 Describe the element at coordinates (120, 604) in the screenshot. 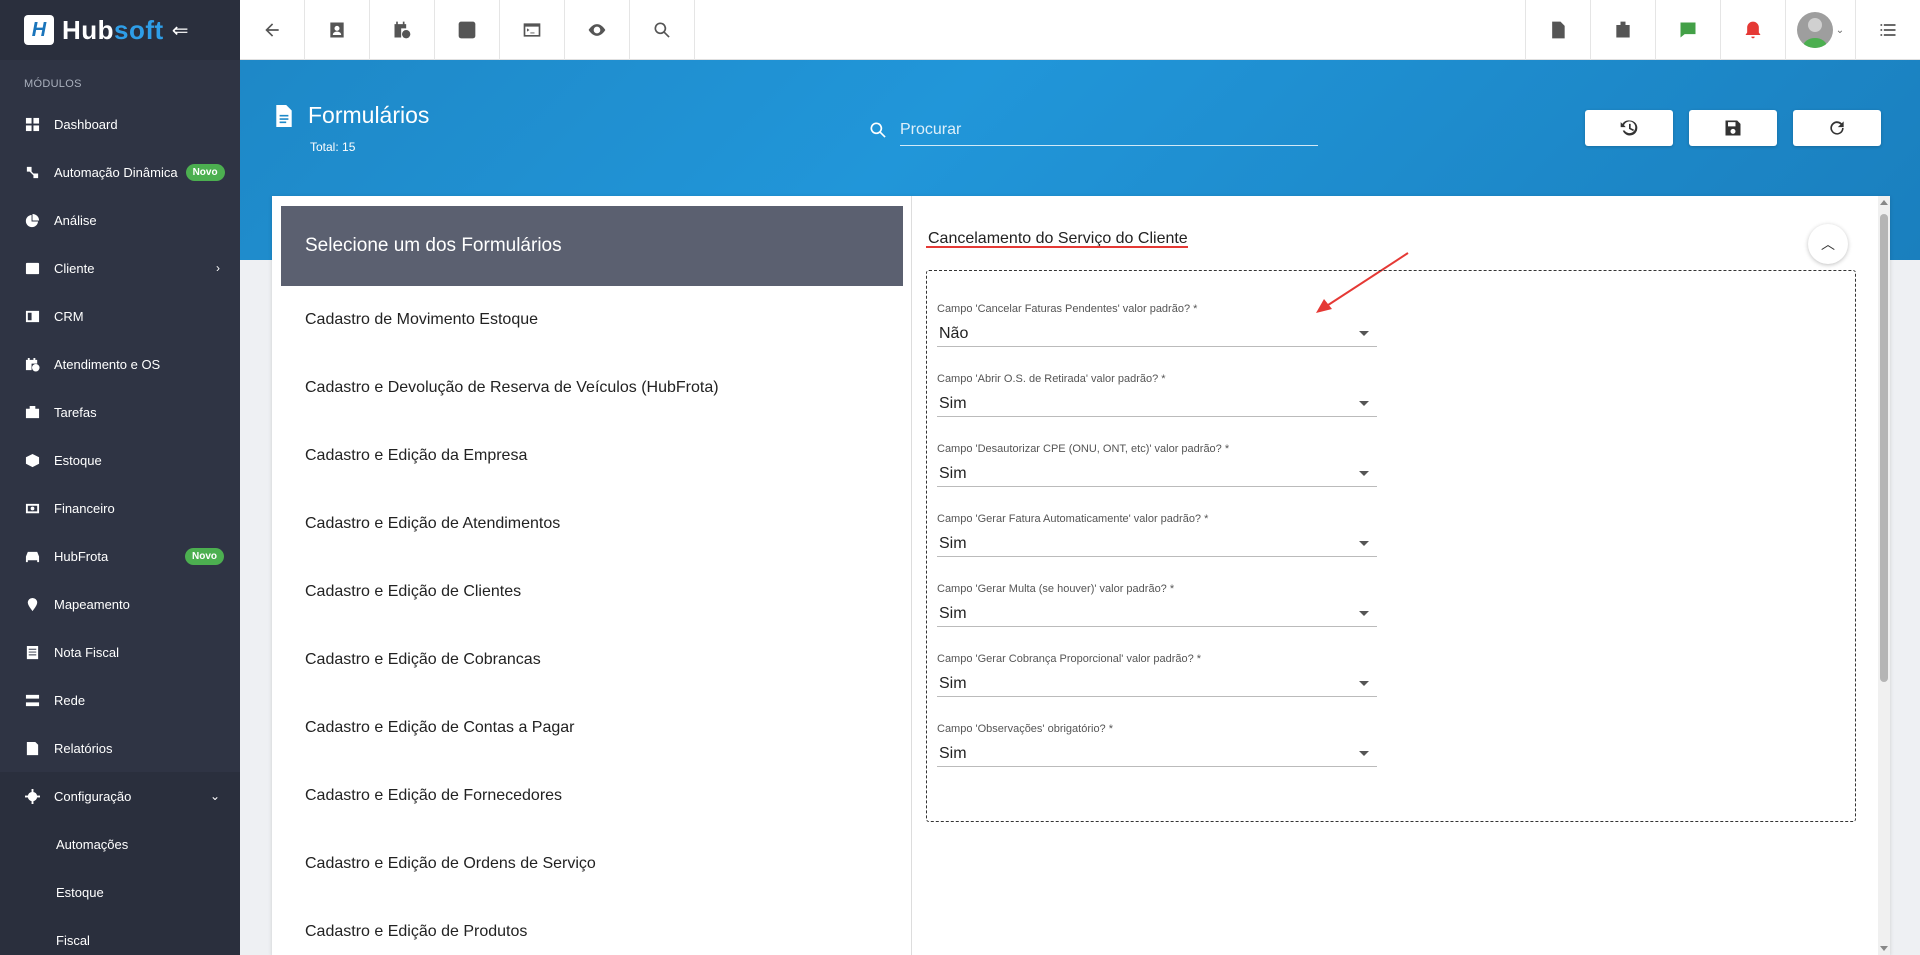

I see `sidebar-item-mapeamento: Mapeamento` at that location.